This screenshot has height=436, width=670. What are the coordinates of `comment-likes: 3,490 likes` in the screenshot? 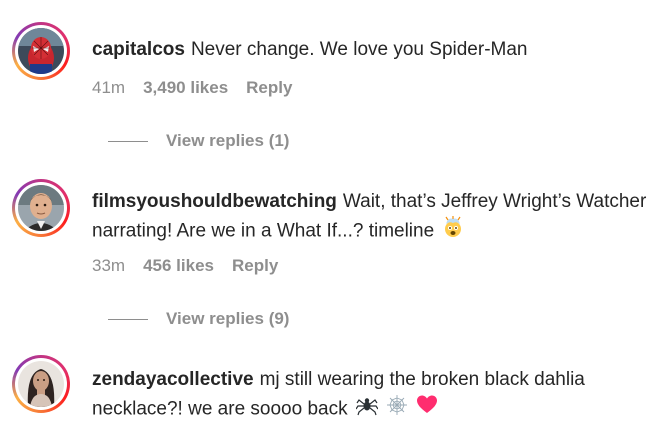 It's located at (185, 88).